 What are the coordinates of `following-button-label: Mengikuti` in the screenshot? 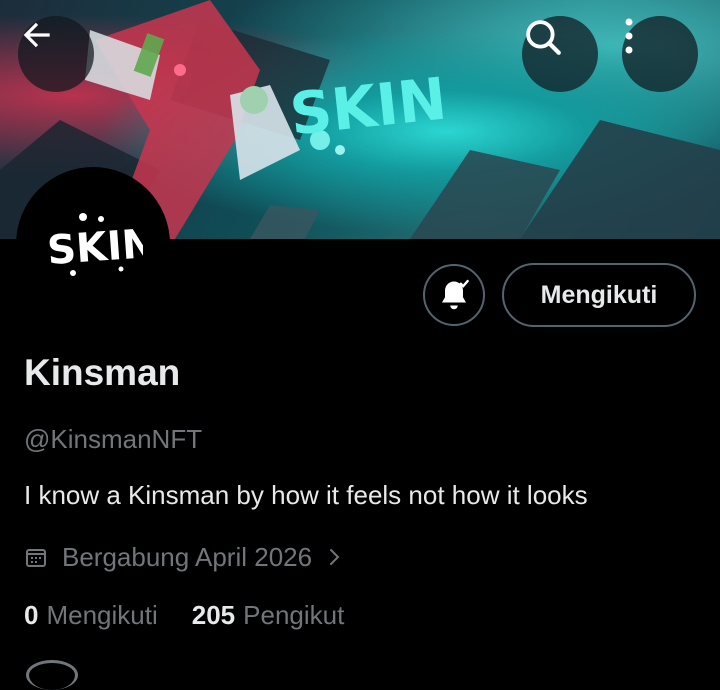 It's located at (599, 294).